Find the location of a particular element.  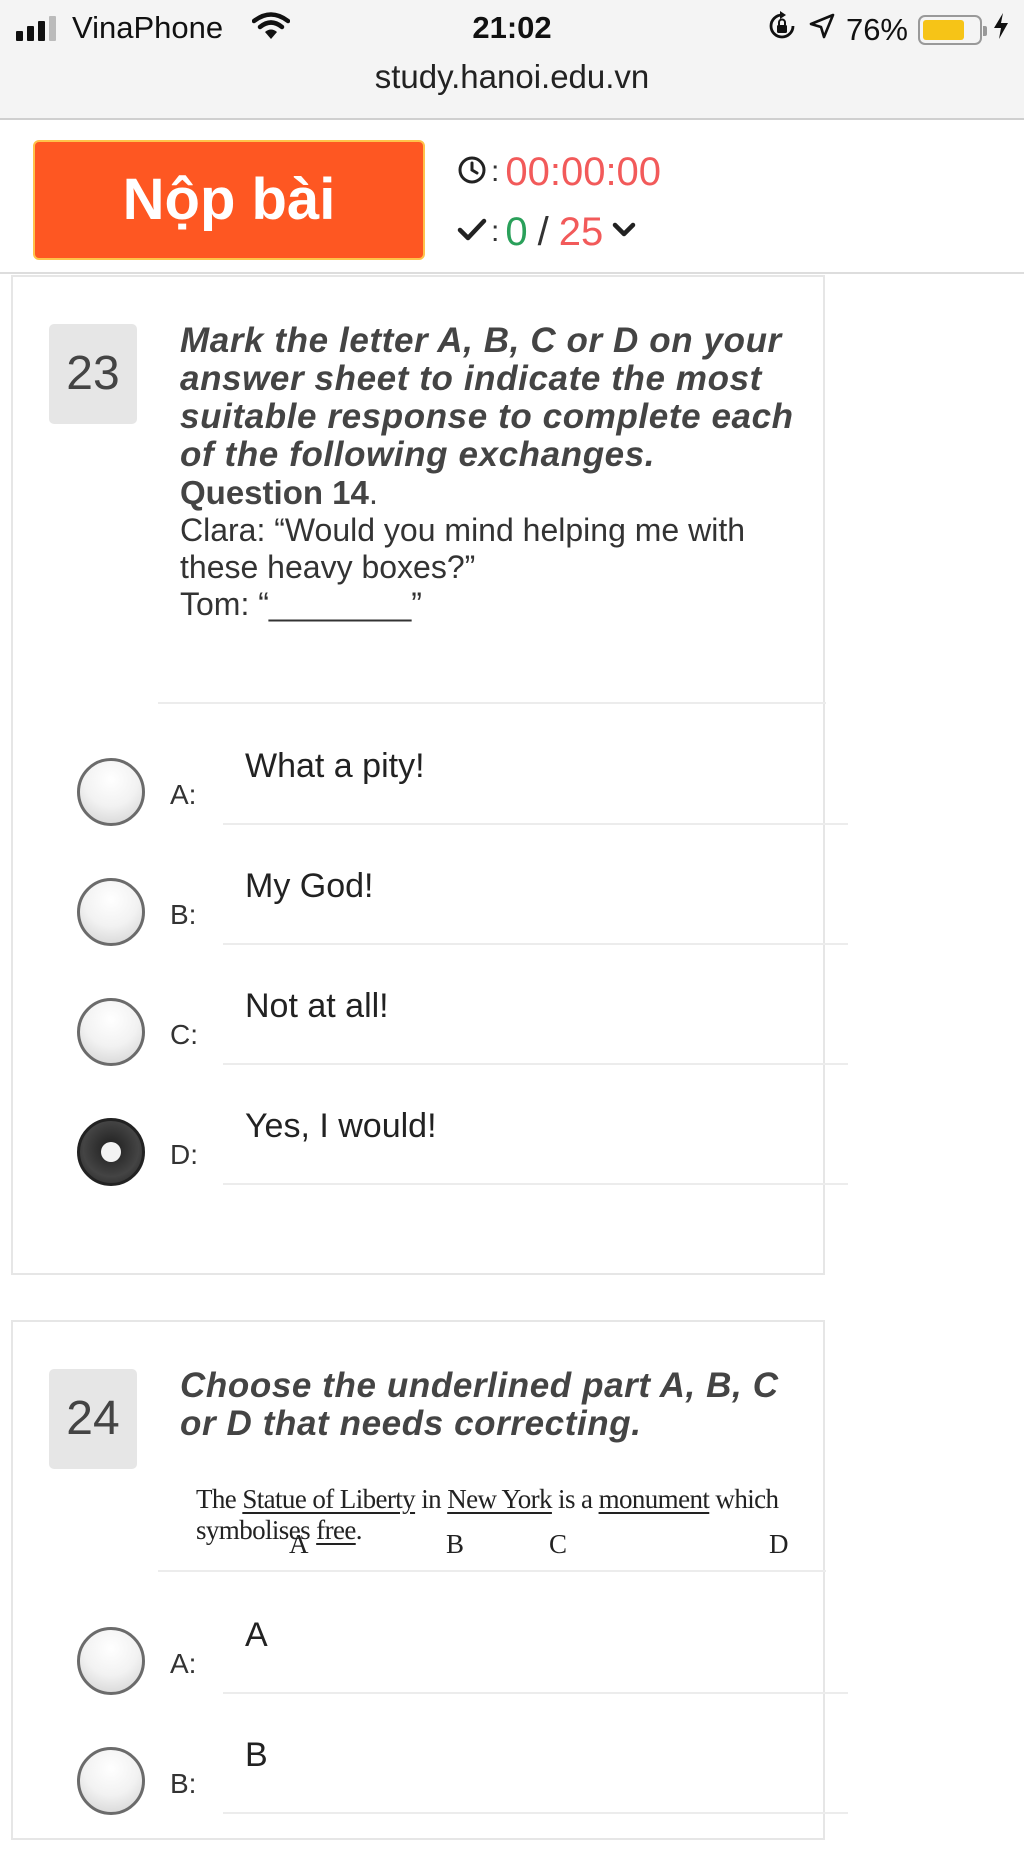

option-d: D: Yes, I would! is located at coordinates (430, 1165).